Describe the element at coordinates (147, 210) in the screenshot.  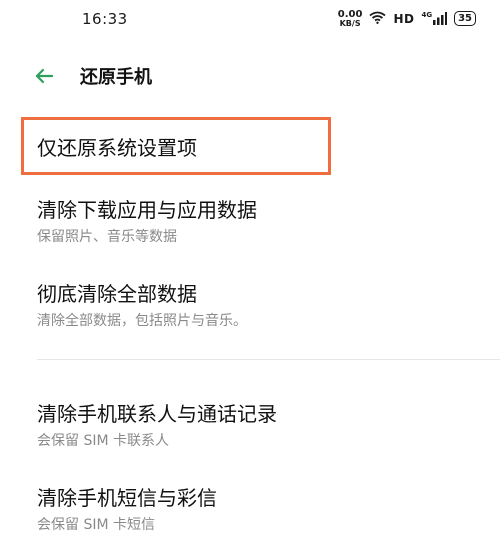
I see `option-title: 清除下载应用与应用数据` at that location.